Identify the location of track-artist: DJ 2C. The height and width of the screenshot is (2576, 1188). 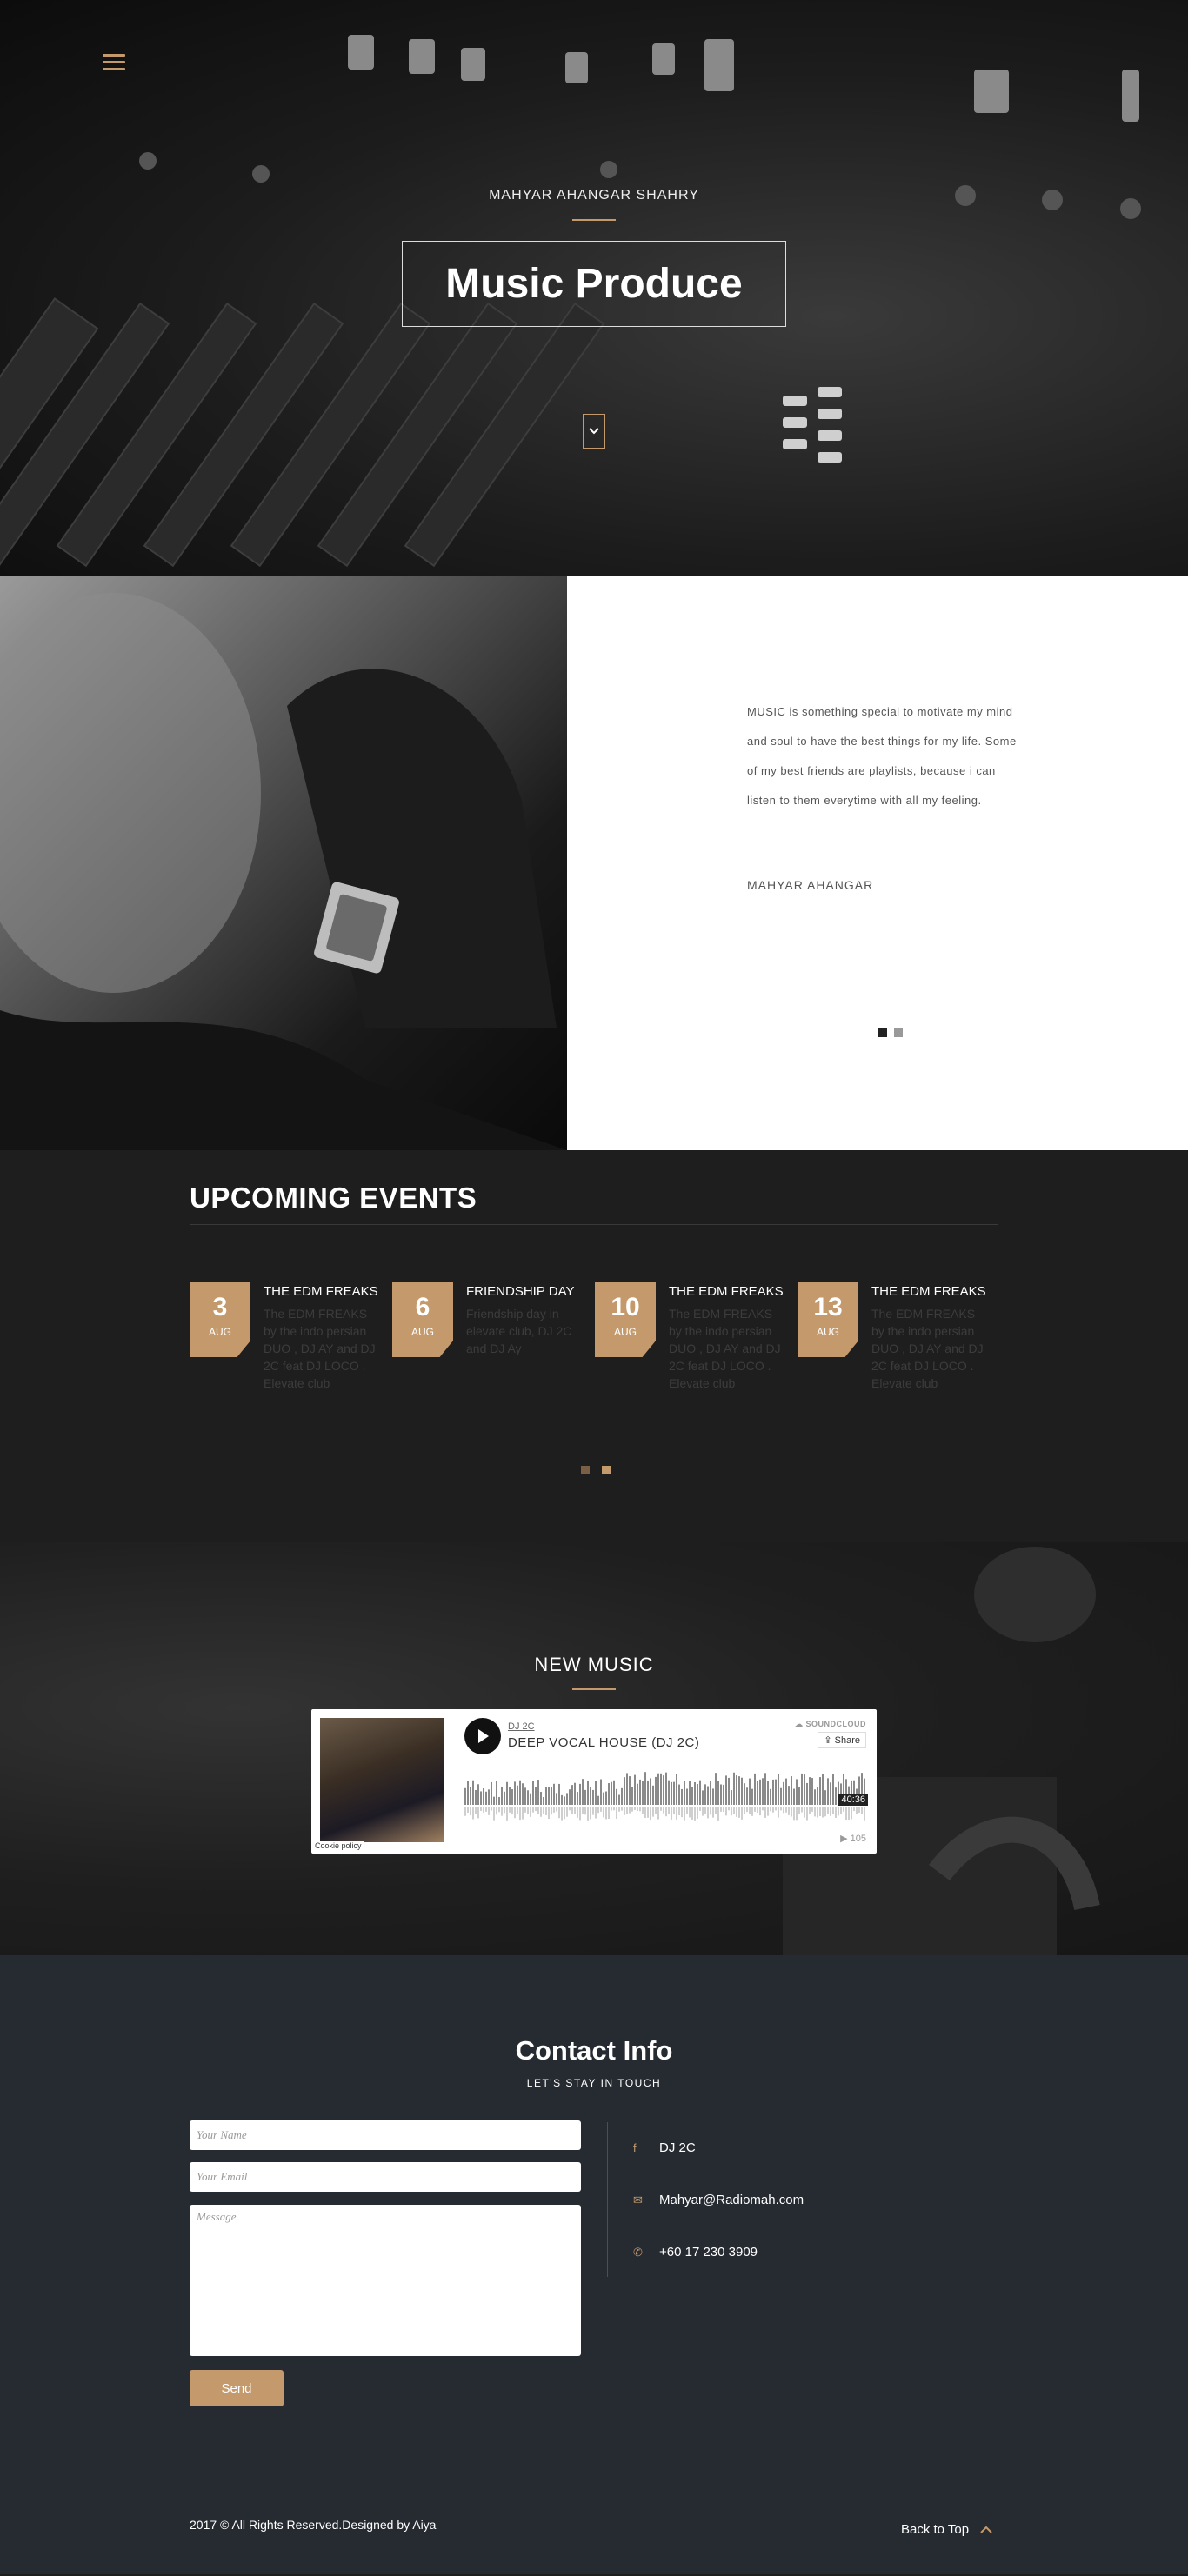
(521, 1726).